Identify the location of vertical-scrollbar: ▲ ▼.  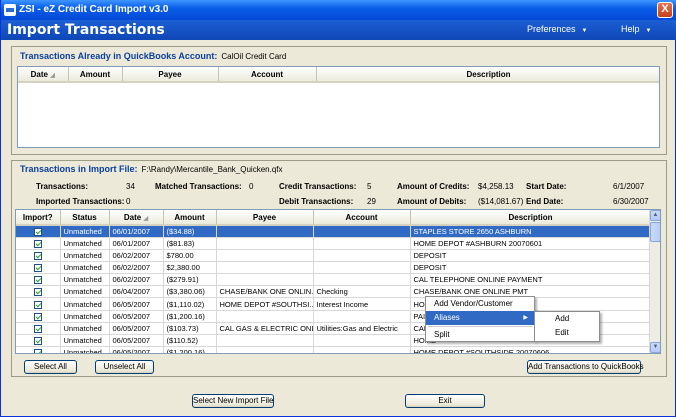
(654, 281).